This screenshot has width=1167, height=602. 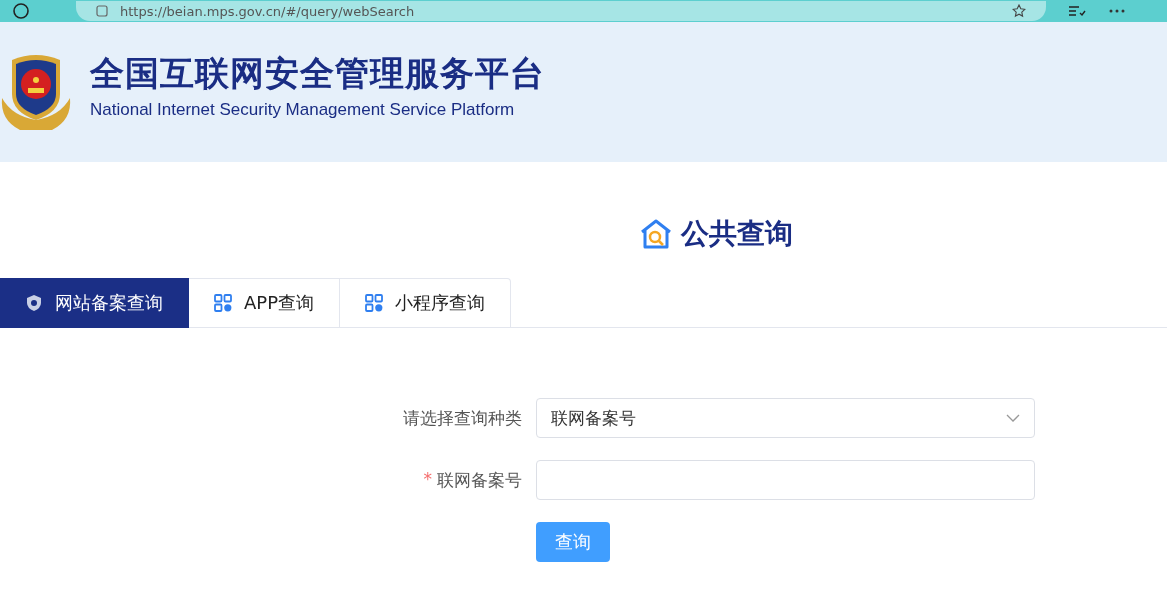 What do you see at coordinates (655, 234) in the screenshot?
I see `house-search-icon` at bounding box center [655, 234].